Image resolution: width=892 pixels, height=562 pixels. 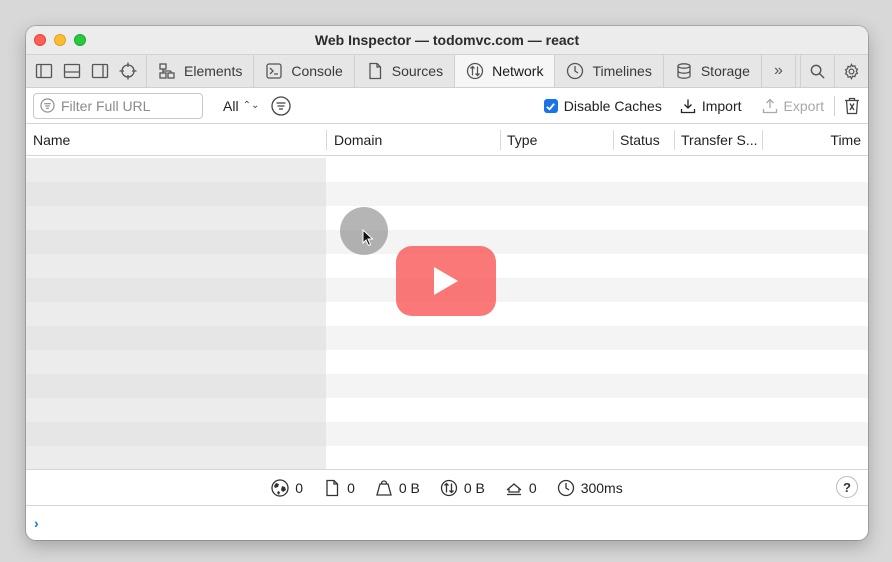 I want to click on dock-bottom-icon, so click(x=72, y=71).